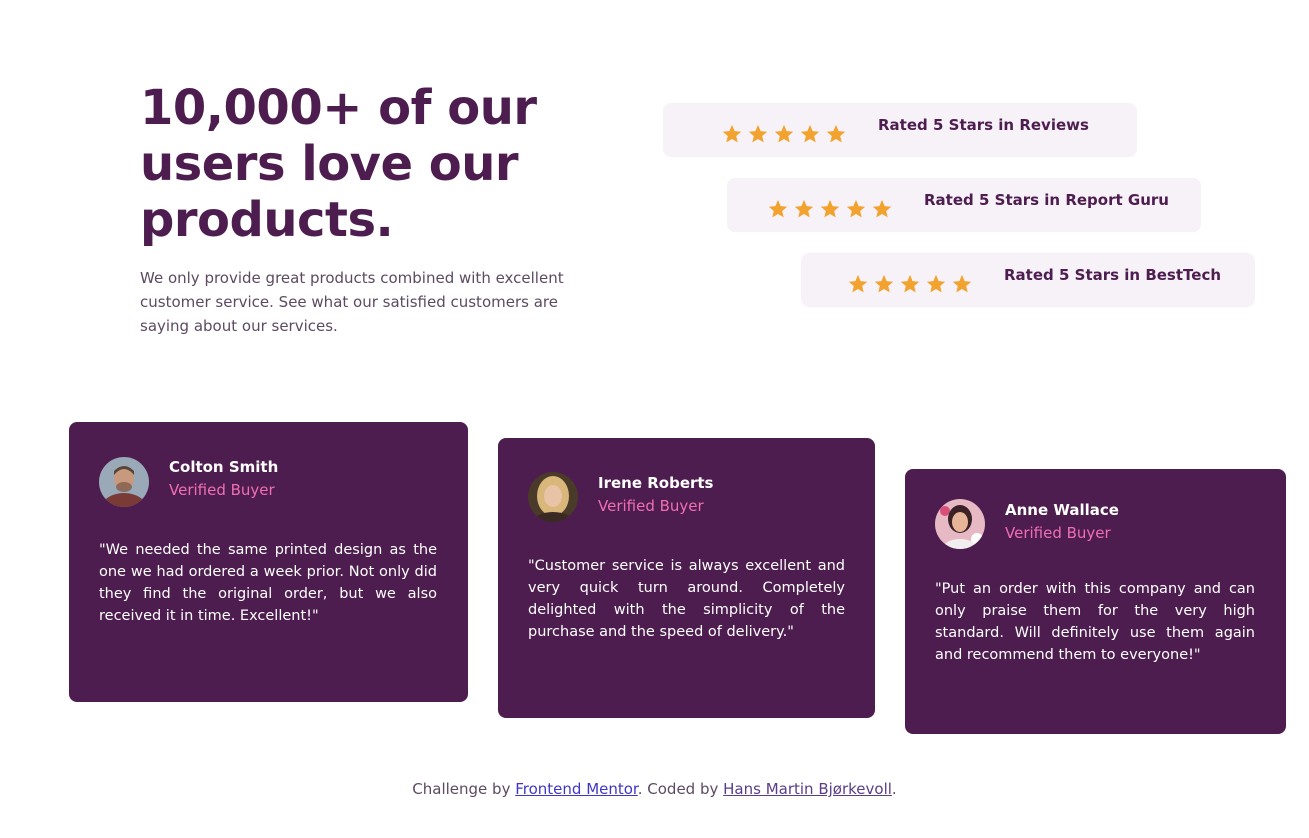 Image resolution: width=1309 pixels, height=838 pixels. I want to click on author-link: Hans Martin Bjørkevoll, so click(807, 789).